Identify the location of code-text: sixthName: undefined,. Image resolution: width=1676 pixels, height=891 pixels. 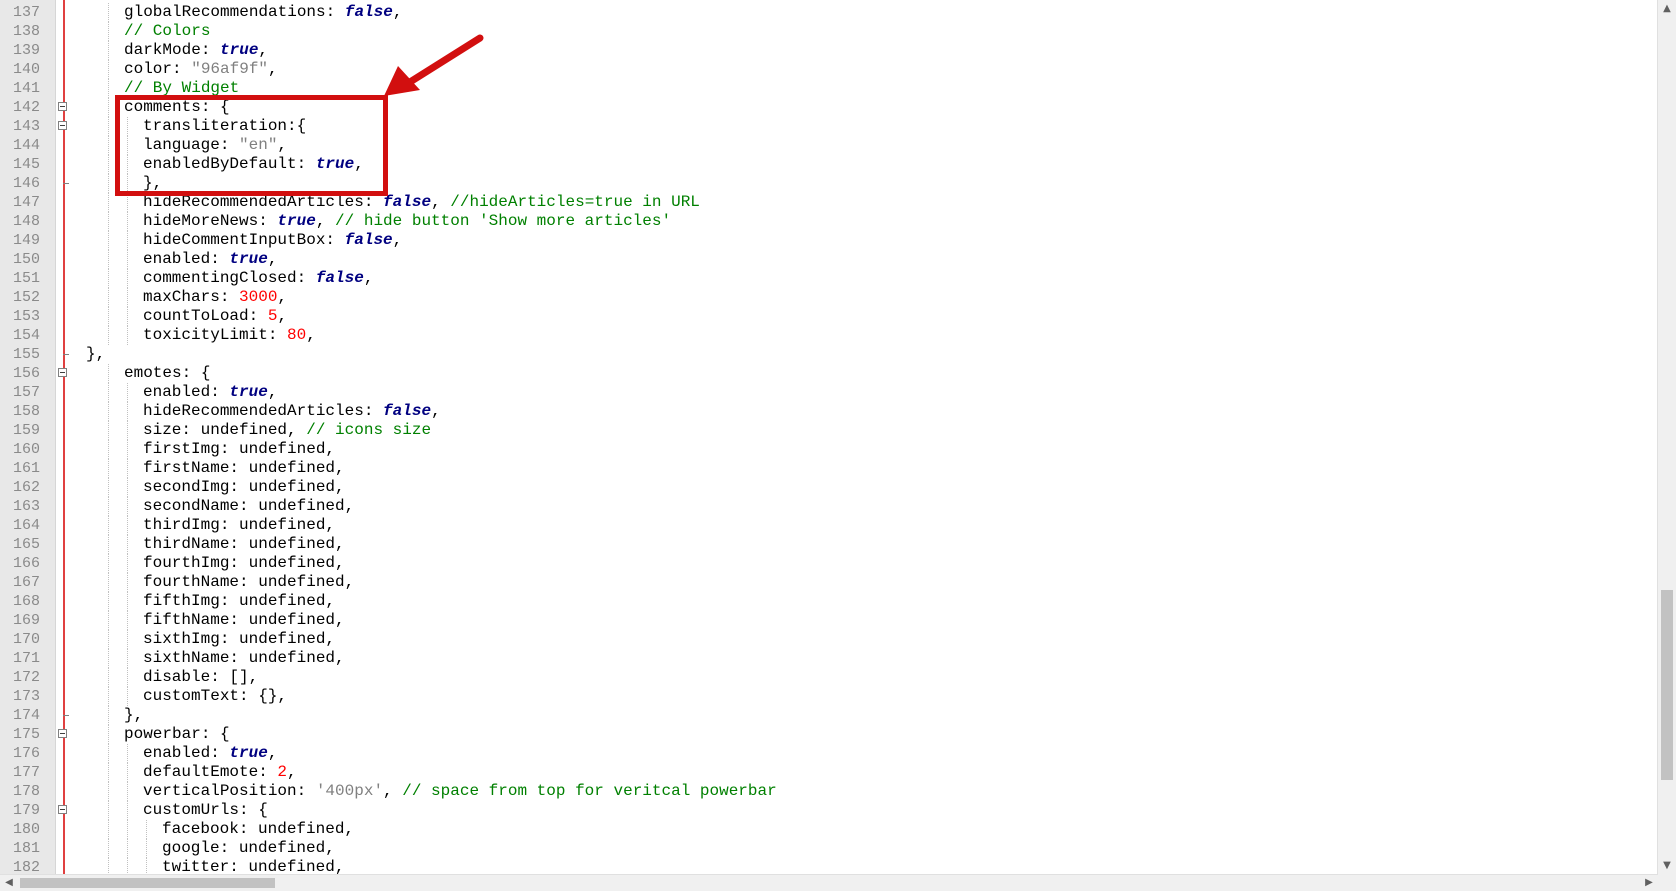
(244, 658).